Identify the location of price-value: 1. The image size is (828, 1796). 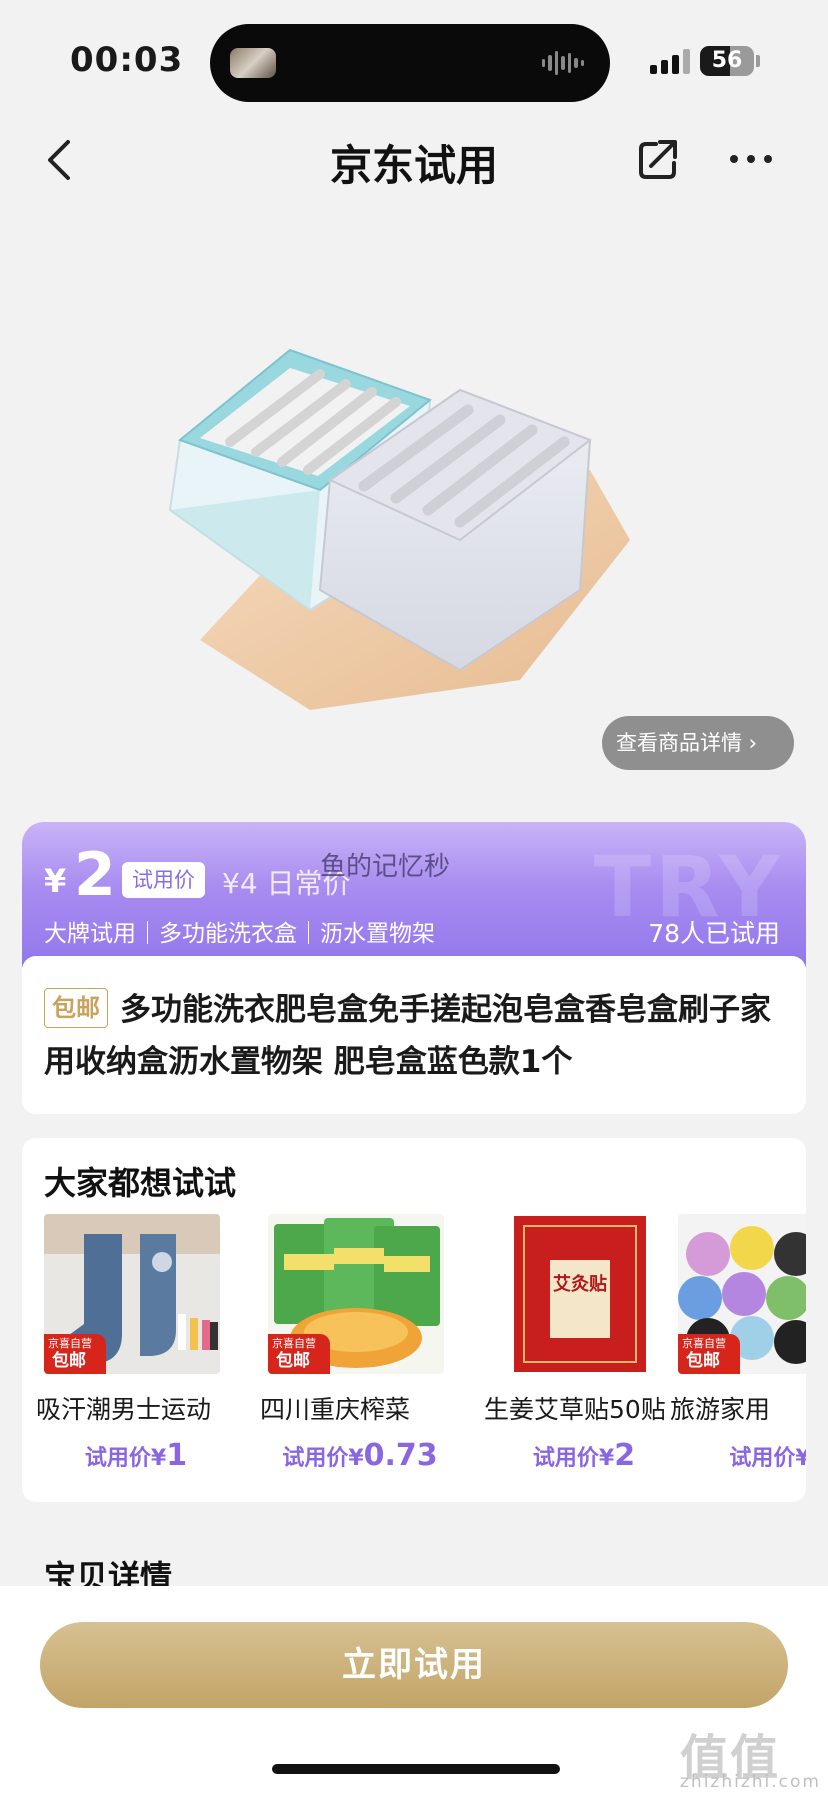
(177, 1455).